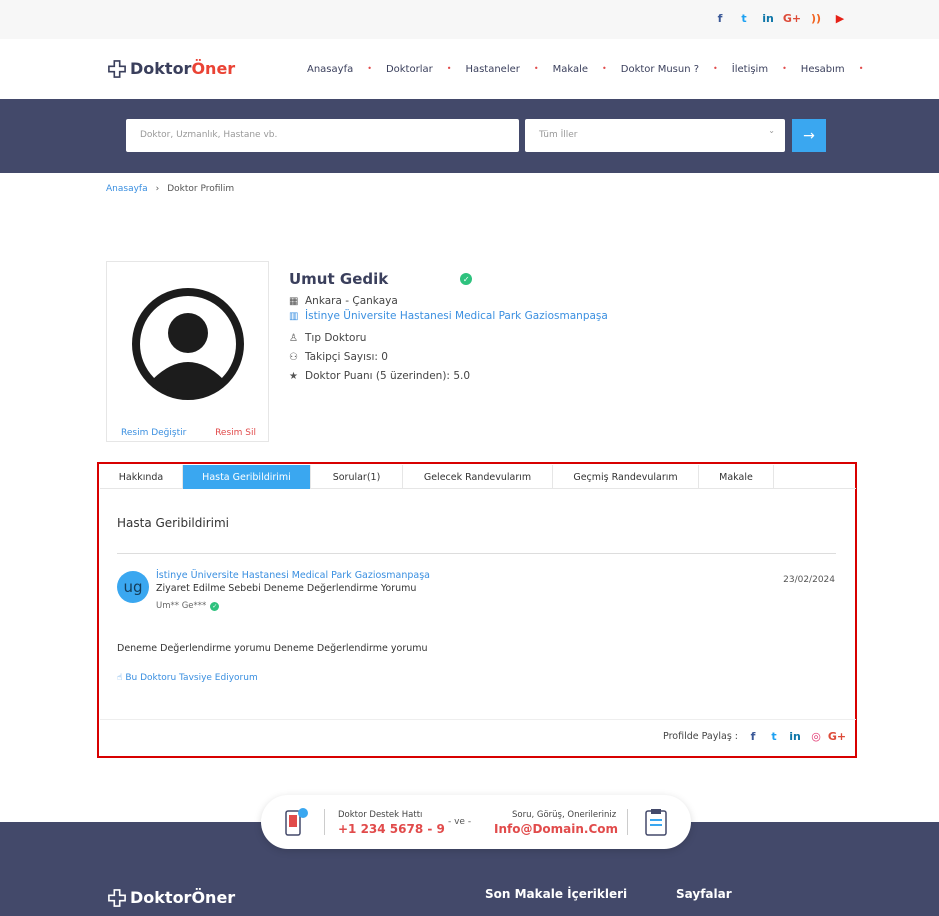  I want to click on search-input: Doktor, Uzmanlık, Hastane vb., so click(322, 135).